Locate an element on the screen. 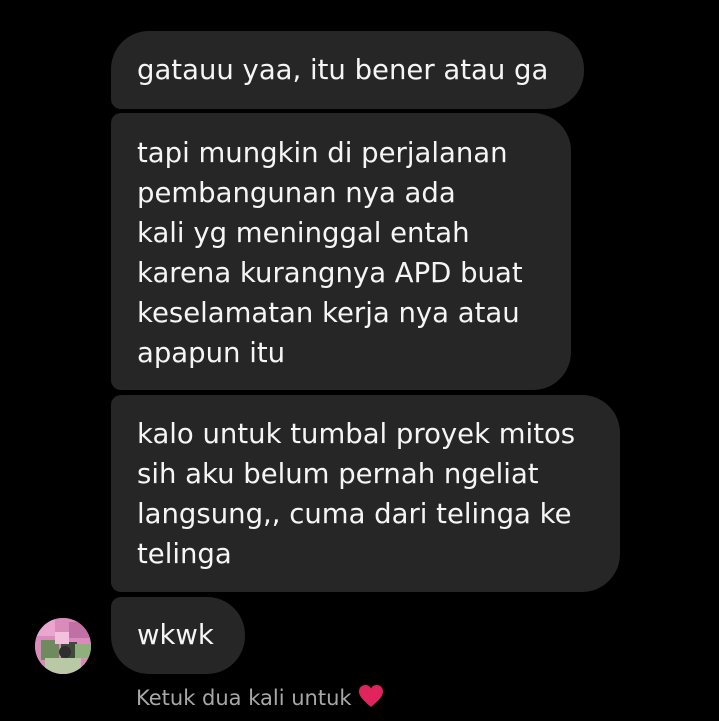  double-tap-hint: Ketuk dua kali untuk is located at coordinates (260, 699).